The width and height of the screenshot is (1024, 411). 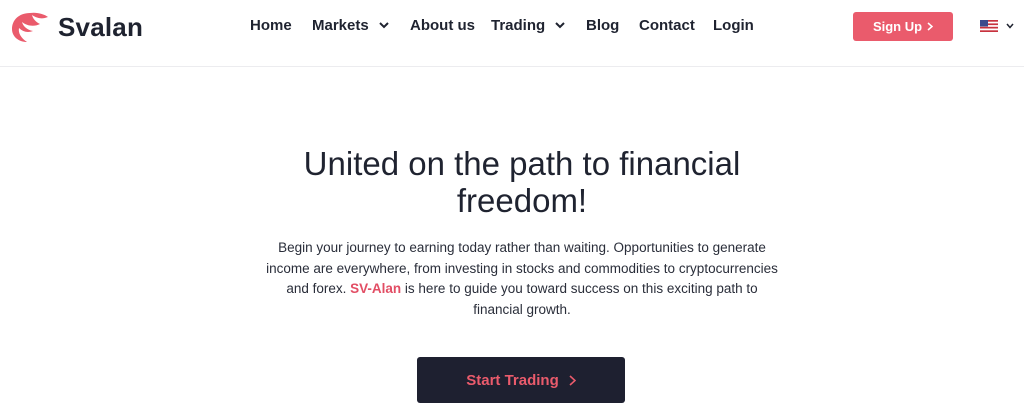 I want to click on swallow-logo-icon, so click(x=30, y=27).